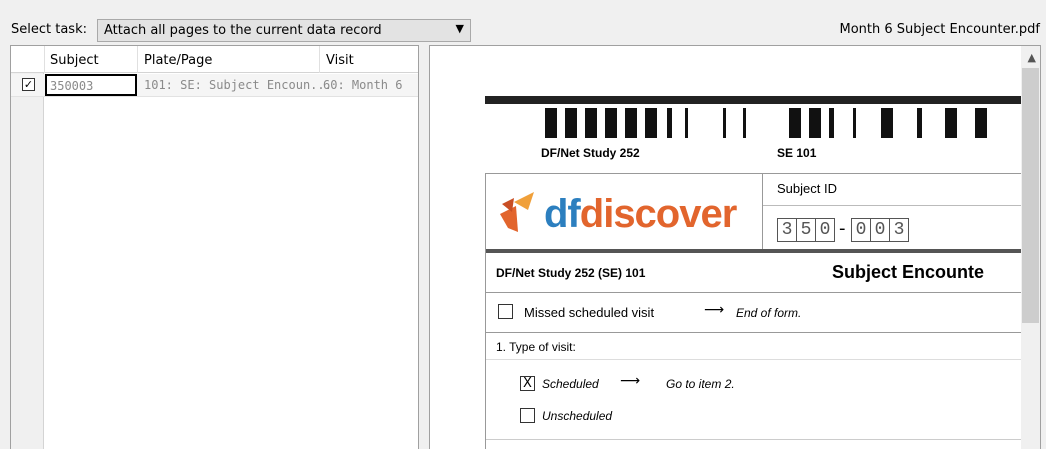 Image resolution: width=1046 pixels, height=449 pixels. I want to click on subject-id-box: Subject ID 3 5 0 - 0 0 3, so click(894, 211).